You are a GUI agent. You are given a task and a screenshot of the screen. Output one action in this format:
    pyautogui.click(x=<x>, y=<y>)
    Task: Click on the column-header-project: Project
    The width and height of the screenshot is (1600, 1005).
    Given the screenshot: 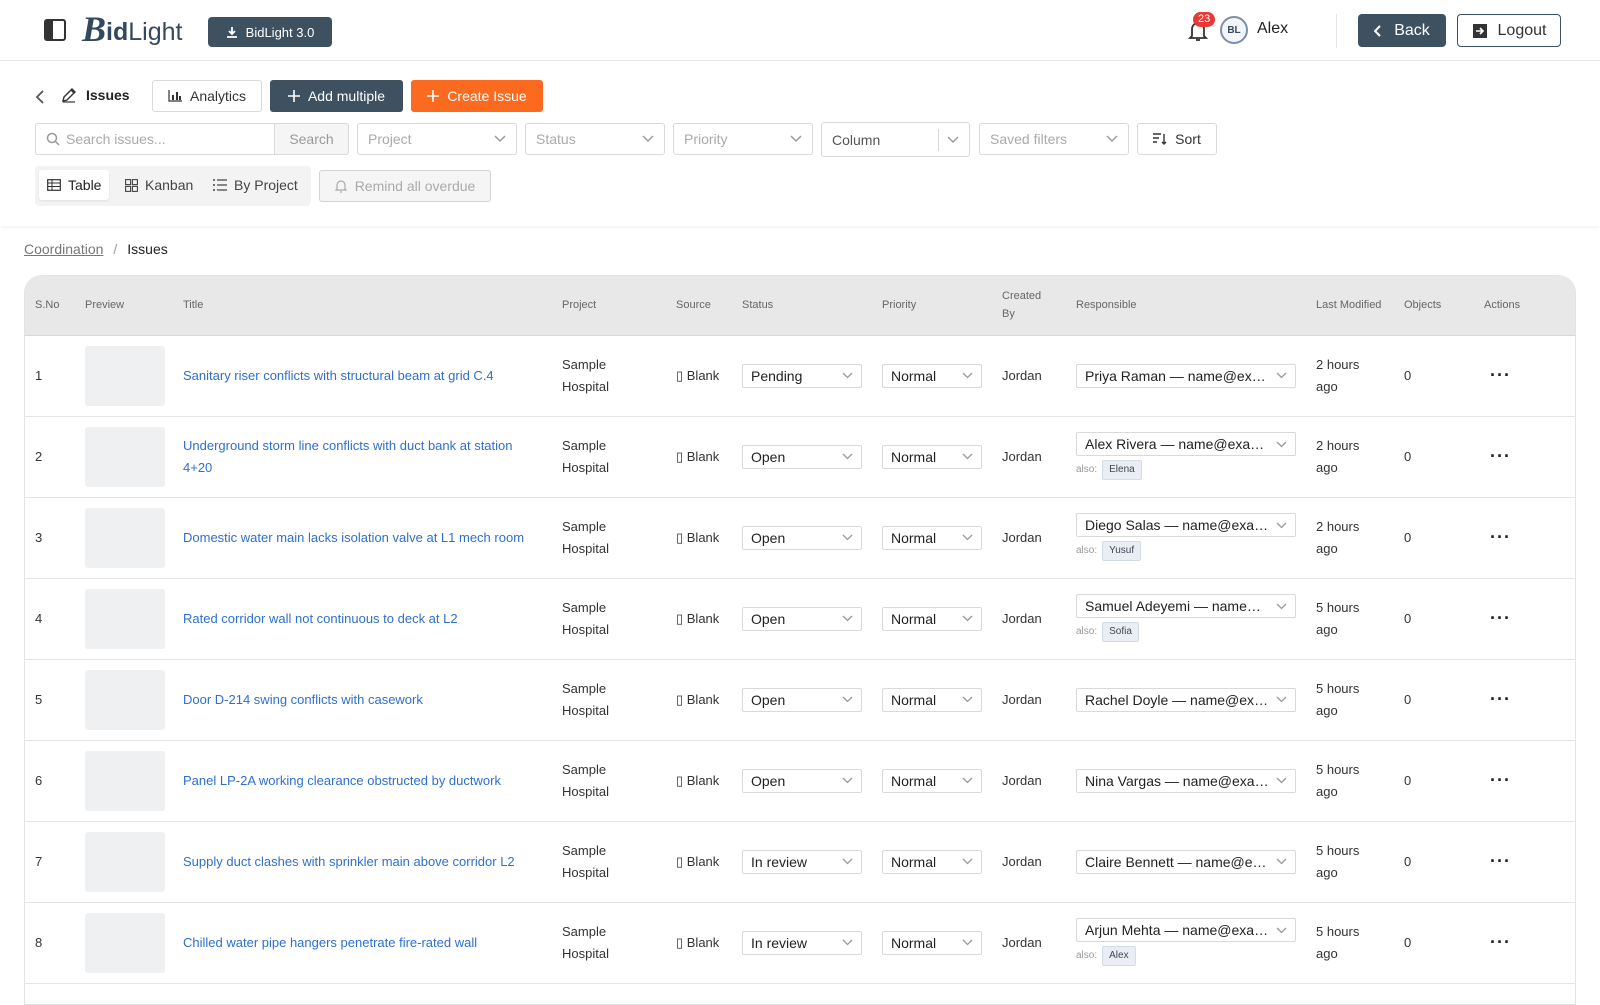 What is the action you would take?
    pyautogui.click(x=609, y=306)
    